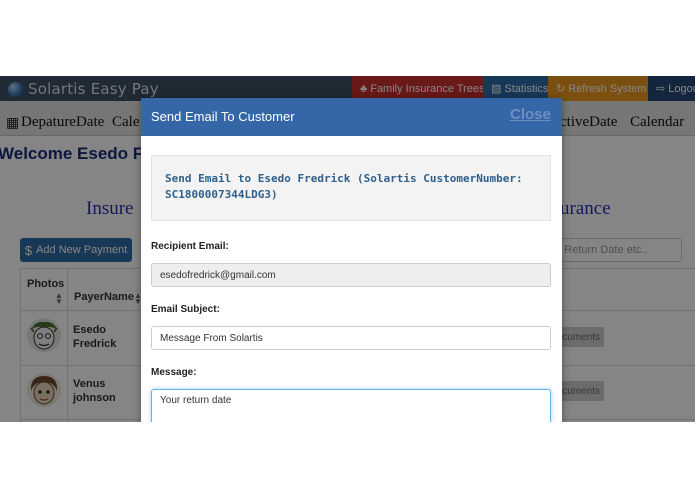  I want to click on recipient-email-label: Recipient Email:, so click(190, 246).